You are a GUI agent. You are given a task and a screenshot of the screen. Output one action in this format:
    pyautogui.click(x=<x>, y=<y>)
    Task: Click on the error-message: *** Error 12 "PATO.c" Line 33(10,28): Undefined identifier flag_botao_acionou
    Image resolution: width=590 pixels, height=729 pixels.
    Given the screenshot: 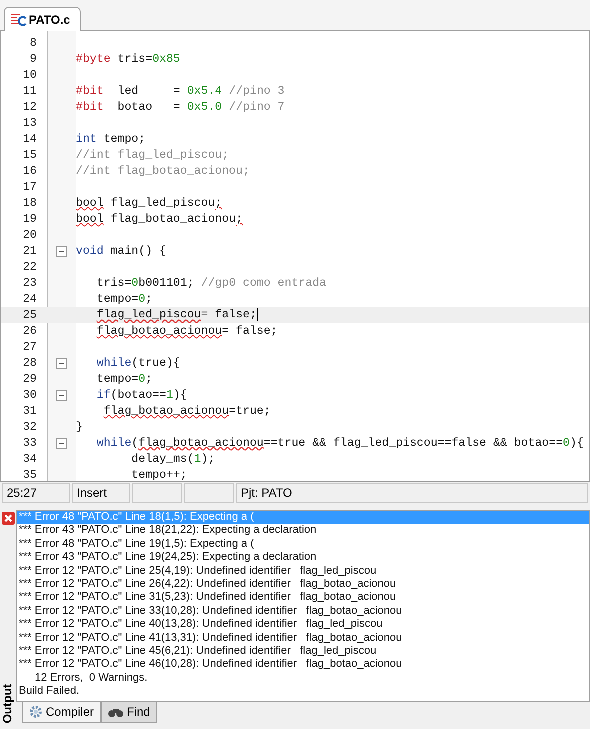 What is the action you would take?
    pyautogui.click(x=303, y=611)
    